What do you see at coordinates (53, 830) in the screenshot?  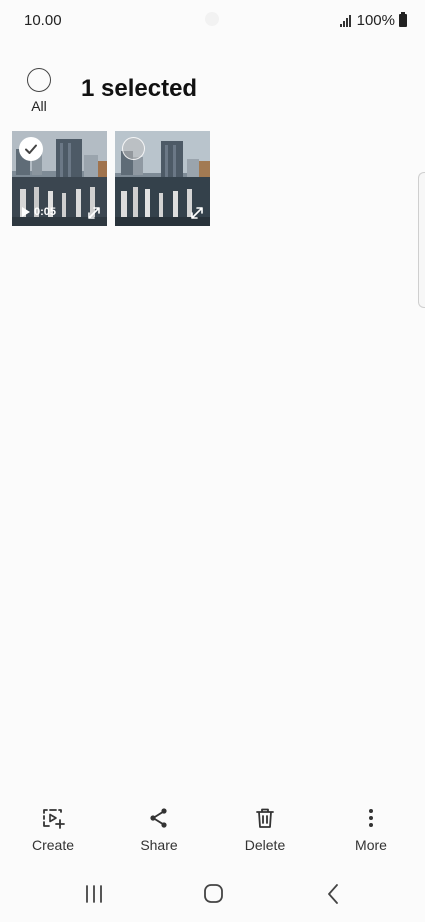 I see `create-button: Create` at bounding box center [53, 830].